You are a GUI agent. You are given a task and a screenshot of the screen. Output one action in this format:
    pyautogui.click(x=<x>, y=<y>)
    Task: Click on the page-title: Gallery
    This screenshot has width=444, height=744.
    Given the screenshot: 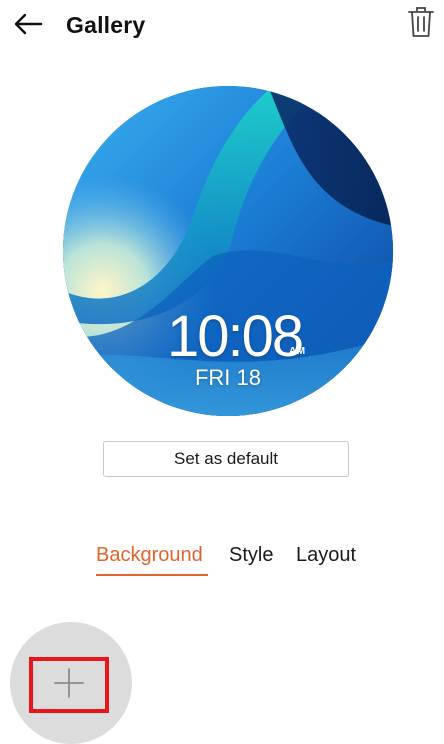 What is the action you would take?
    pyautogui.click(x=106, y=25)
    